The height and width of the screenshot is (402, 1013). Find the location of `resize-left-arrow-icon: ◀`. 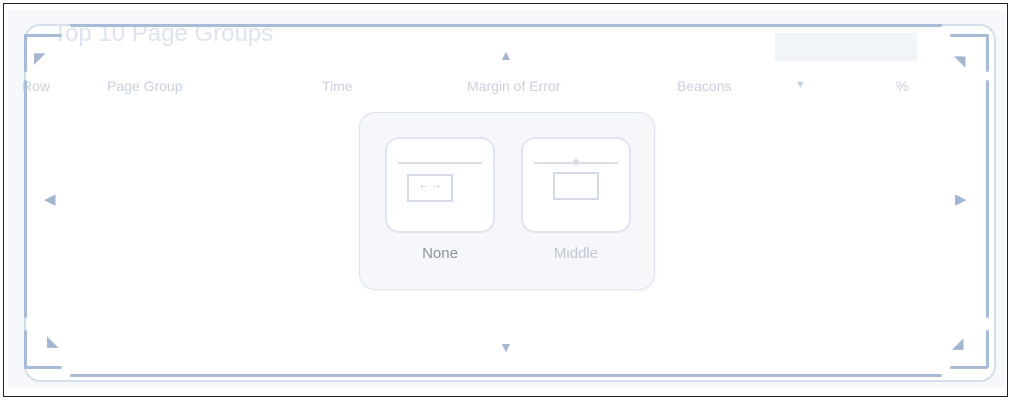

resize-left-arrow-icon: ◀ is located at coordinates (50, 199).